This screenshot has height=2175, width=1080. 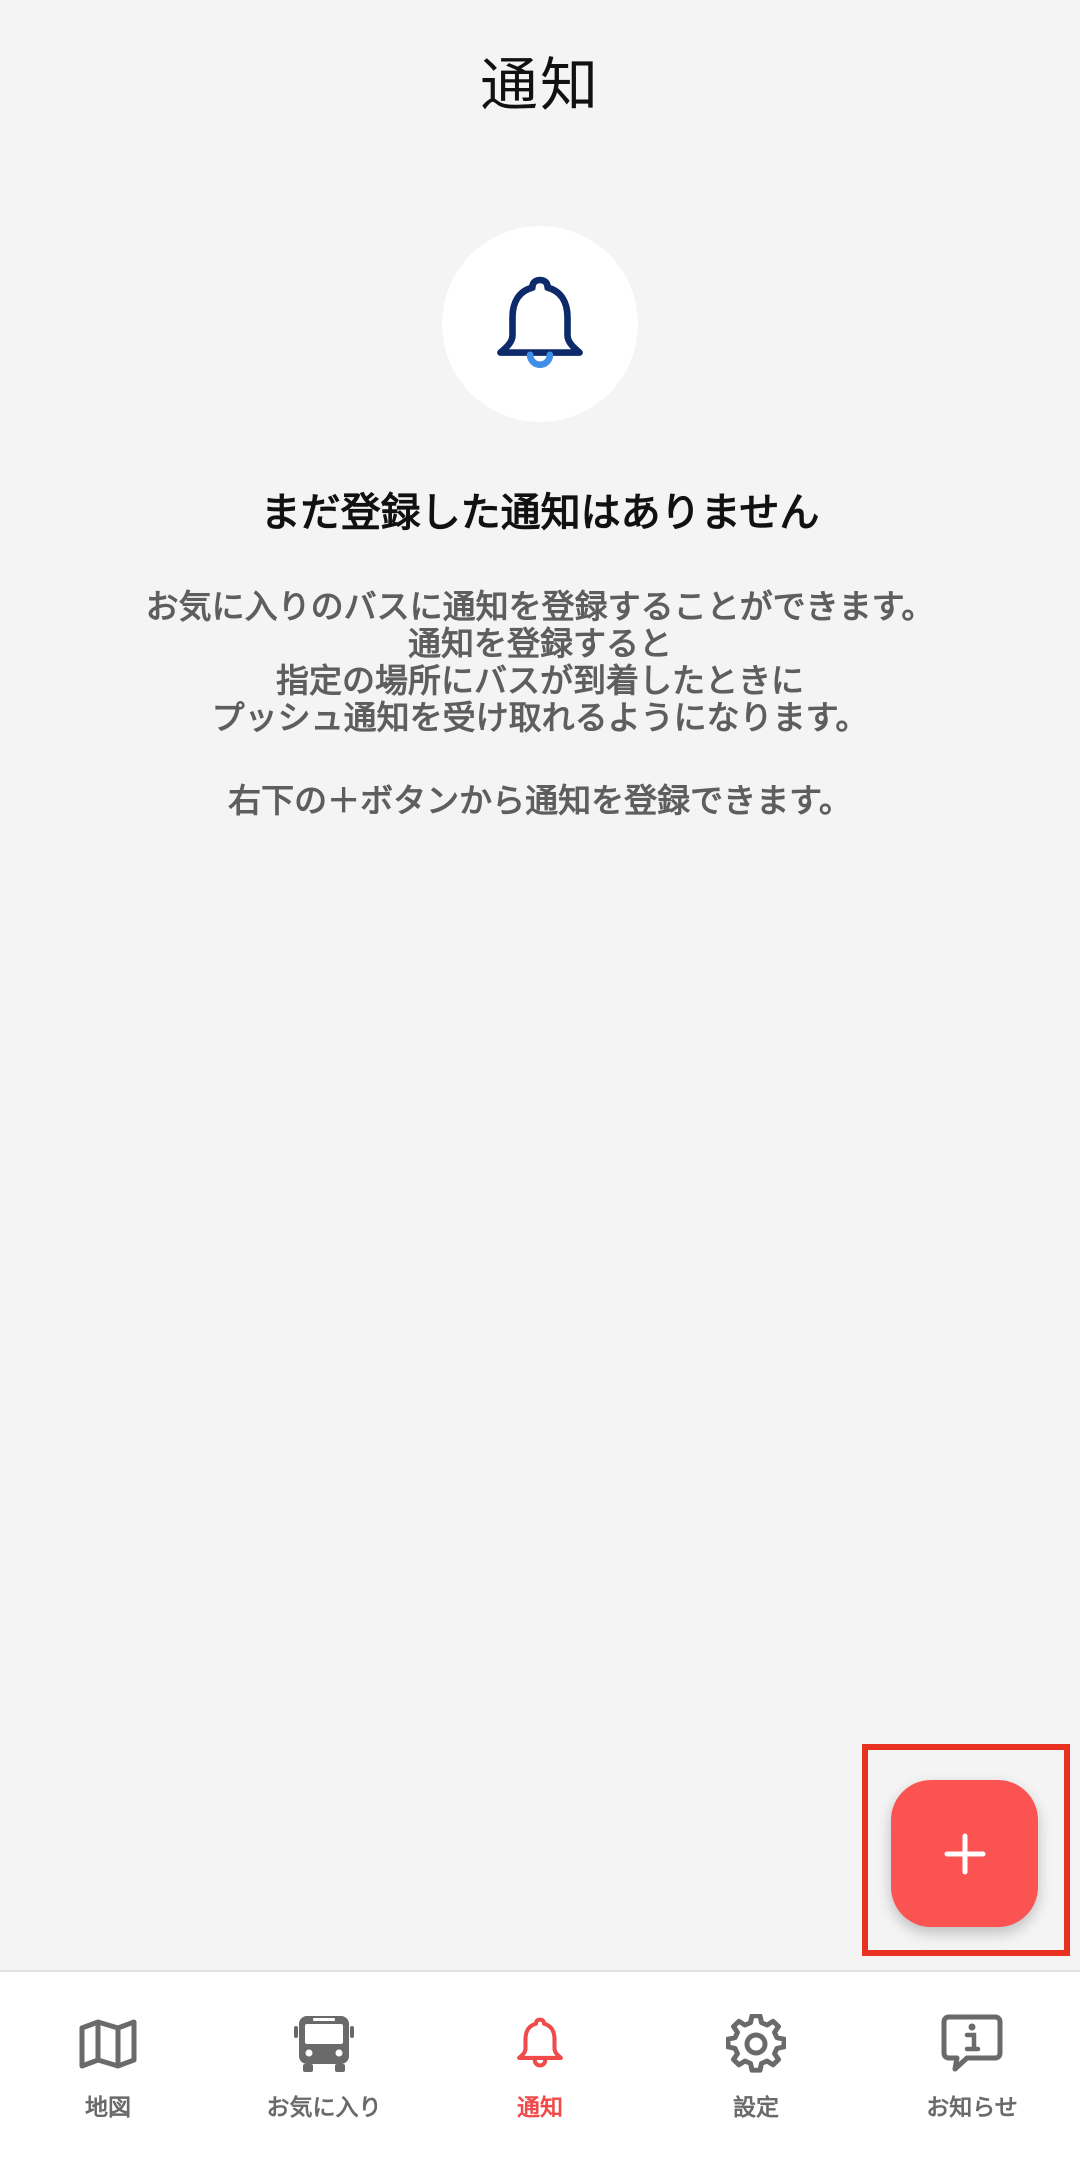 I want to click on tab-notifications: 通知, so click(x=540, y=2073).